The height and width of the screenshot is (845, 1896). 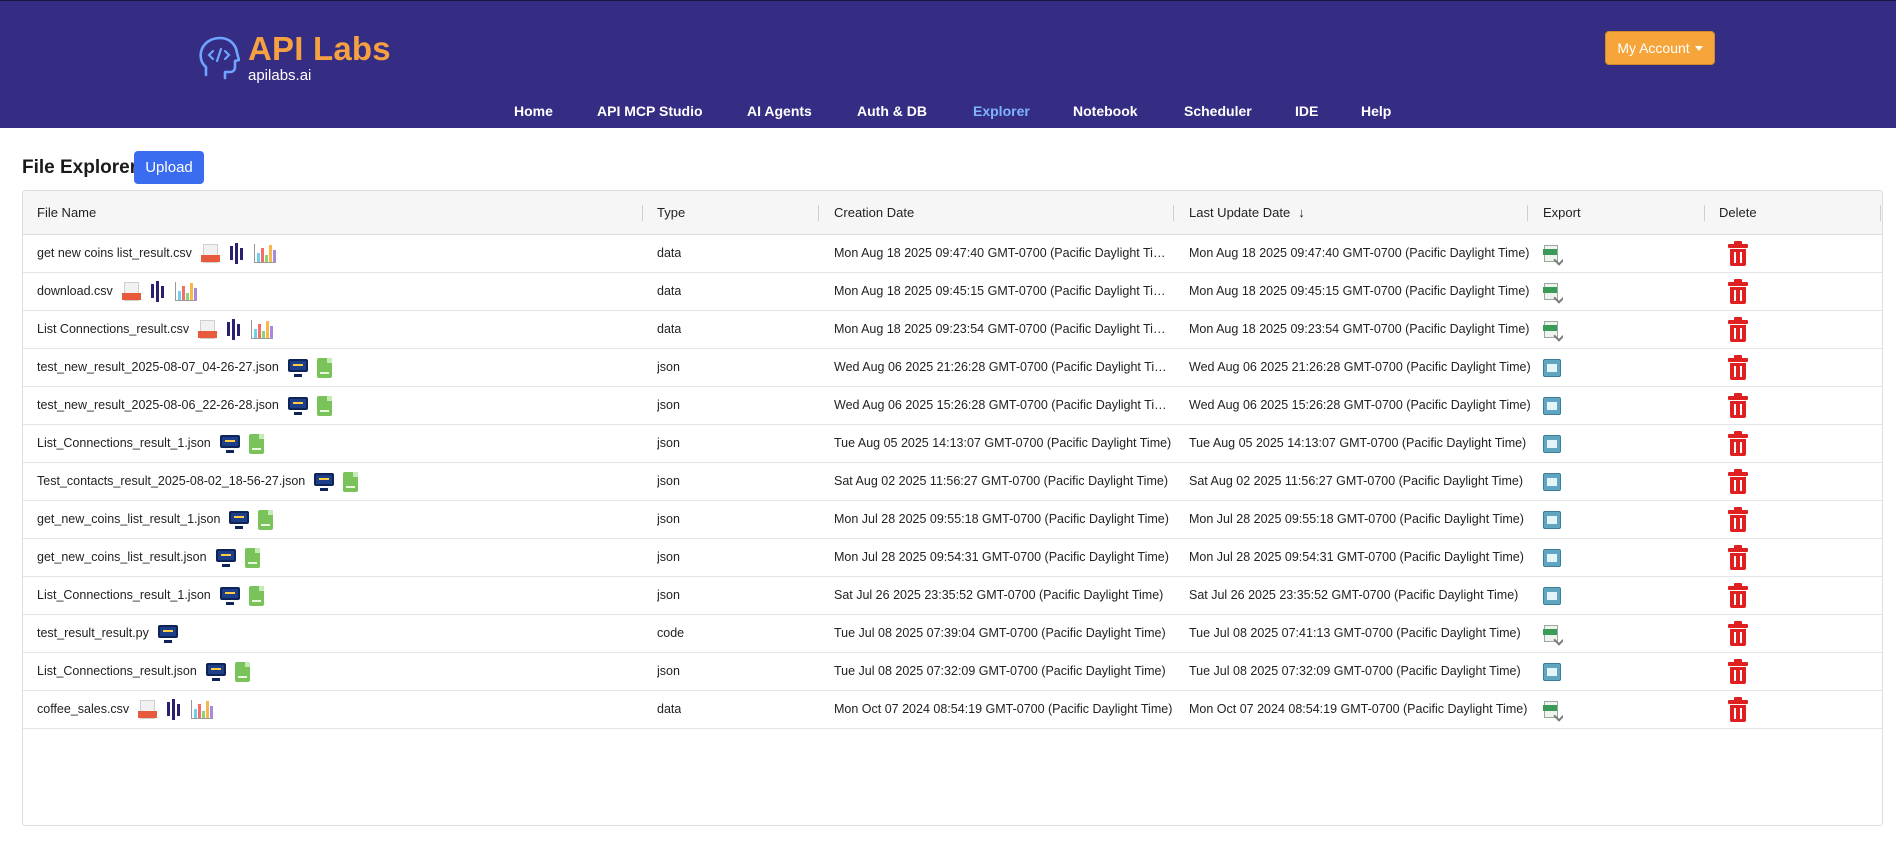 What do you see at coordinates (874, 213) in the screenshot?
I see `column-header-creation-date: Creation Date` at bounding box center [874, 213].